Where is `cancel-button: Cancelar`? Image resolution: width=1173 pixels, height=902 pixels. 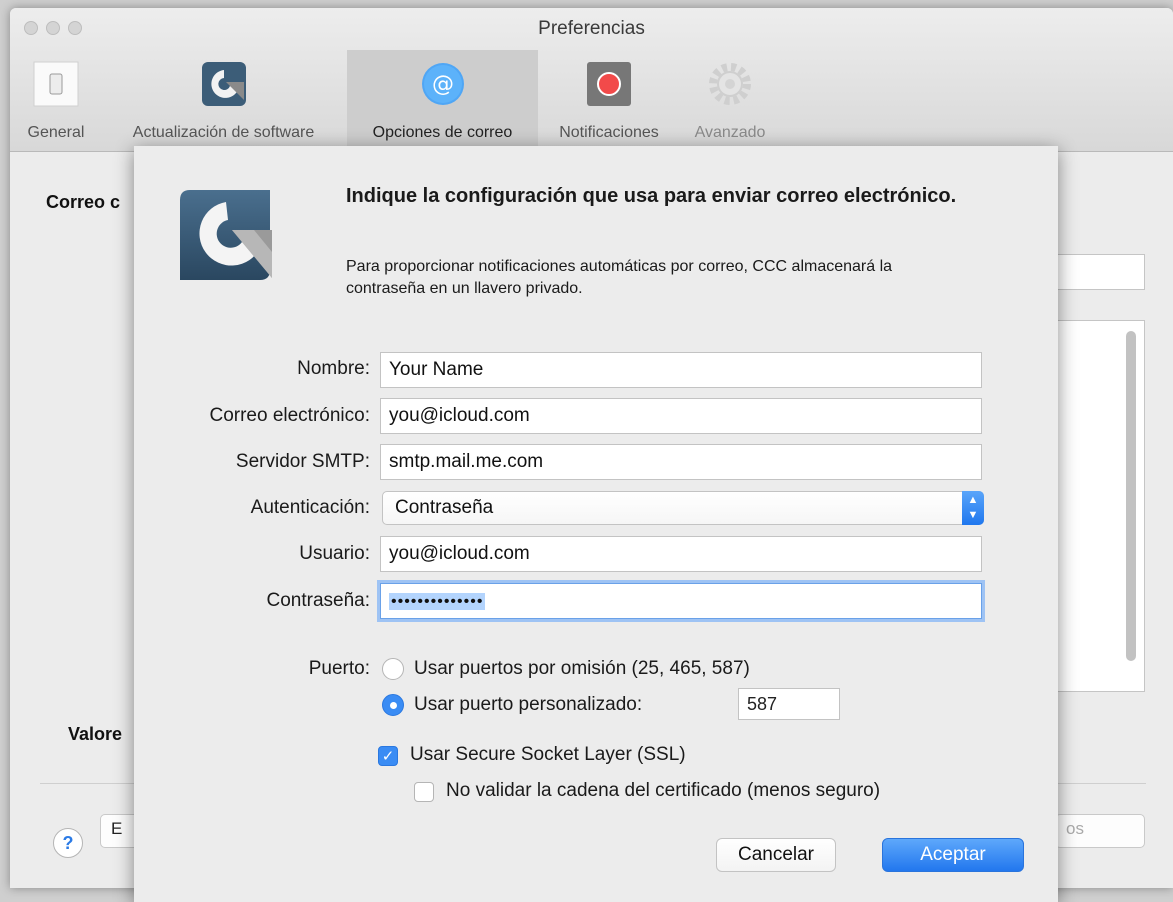 cancel-button: Cancelar is located at coordinates (776, 855).